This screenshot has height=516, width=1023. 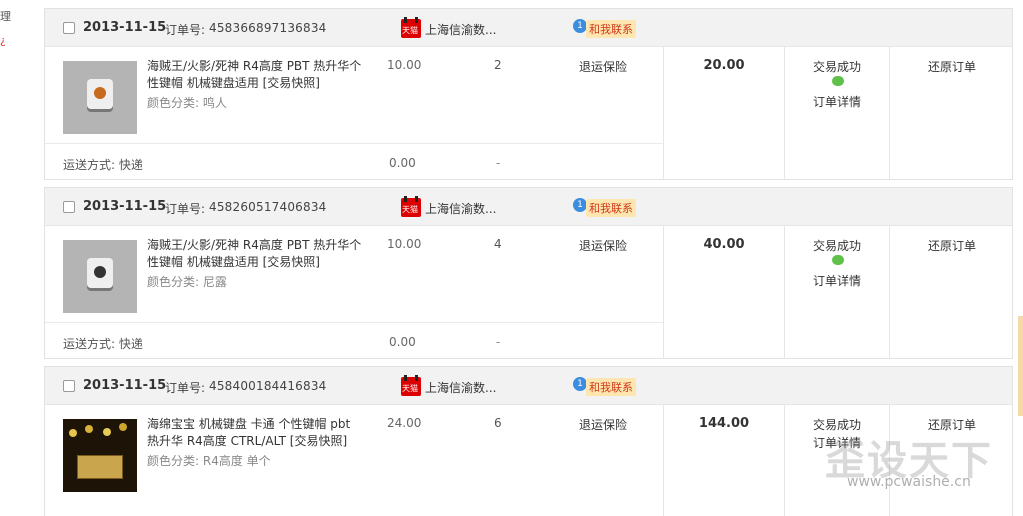 I want to click on order-total: 144.00, so click(x=724, y=423).